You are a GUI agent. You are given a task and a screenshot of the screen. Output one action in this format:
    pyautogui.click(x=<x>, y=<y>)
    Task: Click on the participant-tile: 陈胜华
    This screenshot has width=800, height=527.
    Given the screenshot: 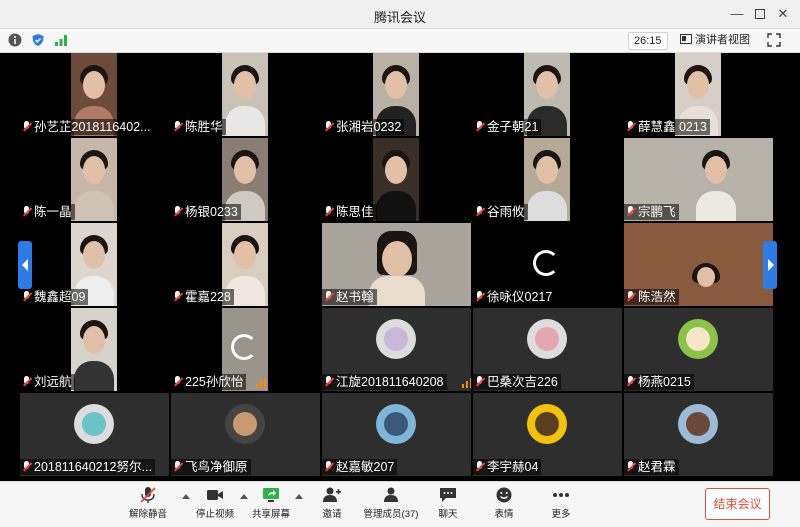 What is the action you would take?
    pyautogui.click(x=245, y=94)
    